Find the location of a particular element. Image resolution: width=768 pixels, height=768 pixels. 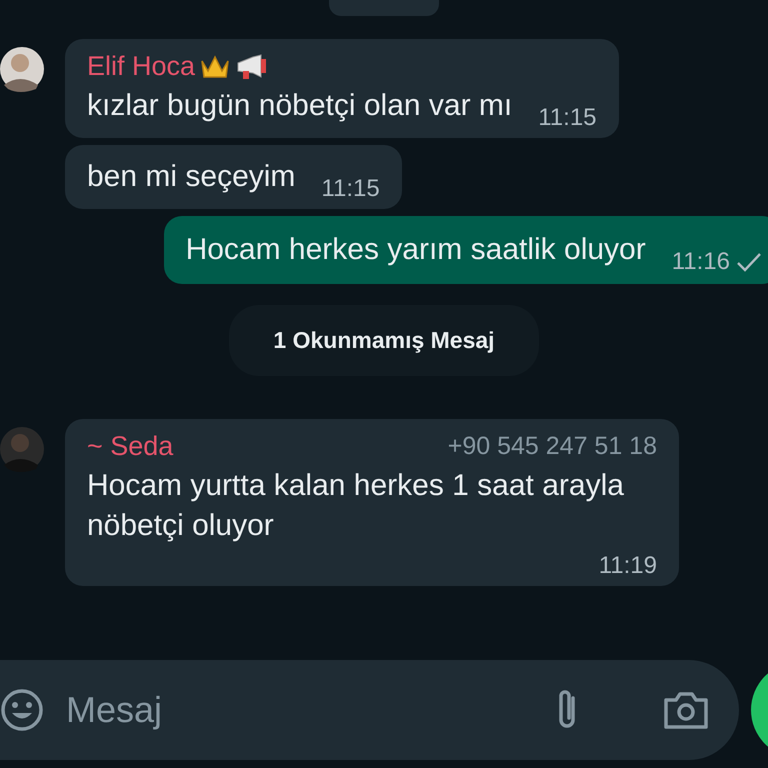

unread-divider: 1 Okunmamış Mesaj is located at coordinates (384, 340).